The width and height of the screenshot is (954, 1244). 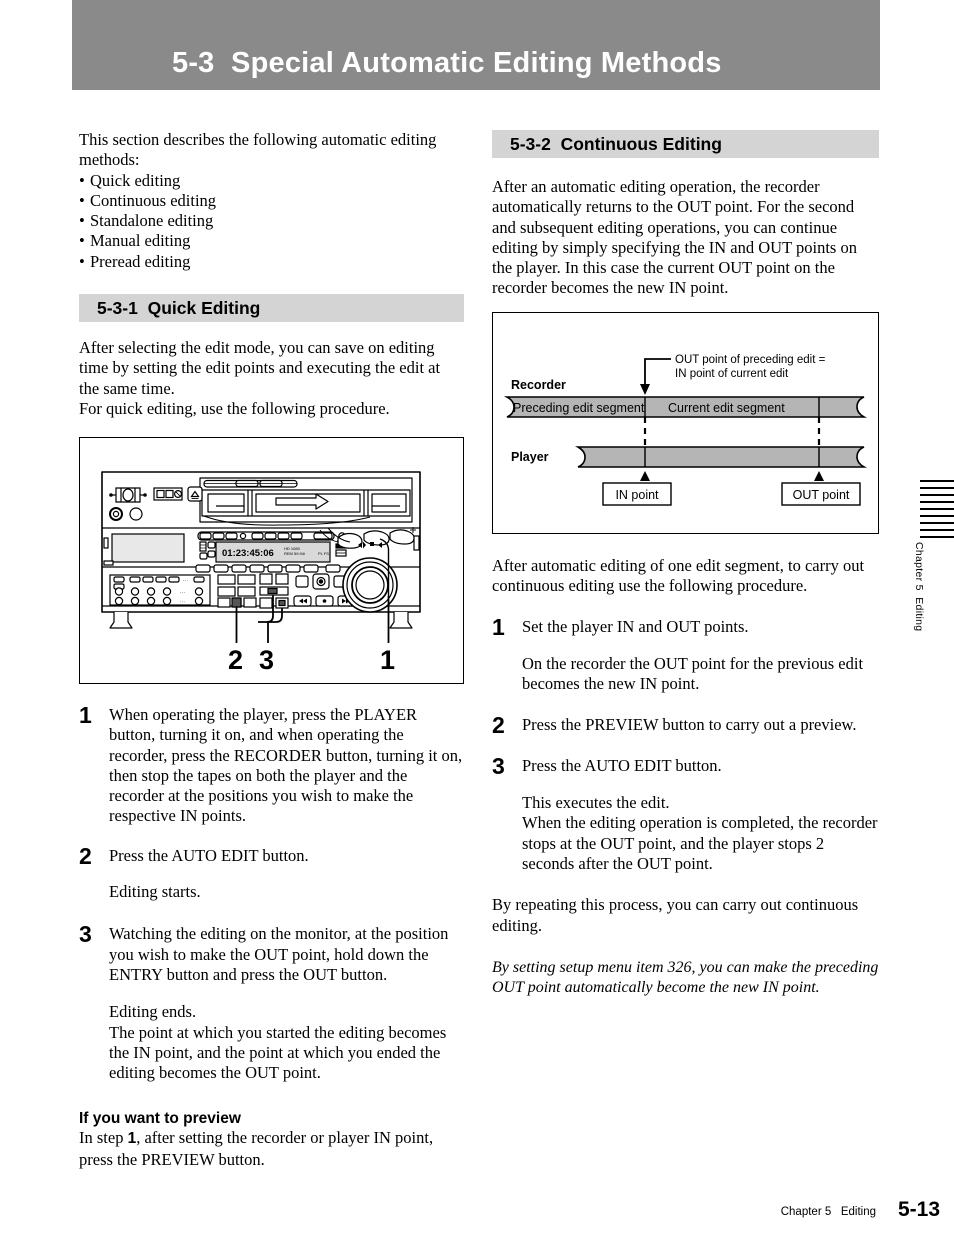 I want to click on step-2: 2 Press the AUTO EDIT button., so click(x=271, y=856).